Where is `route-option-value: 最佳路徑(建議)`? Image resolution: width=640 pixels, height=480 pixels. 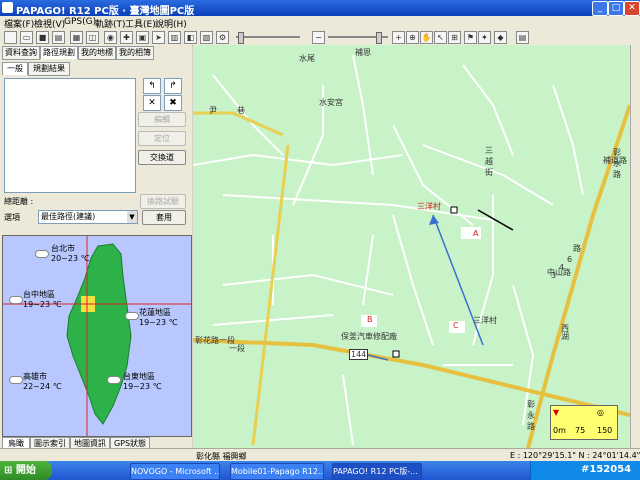
route-option-value: 最佳路徑(建議) is located at coordinates (68, 216).